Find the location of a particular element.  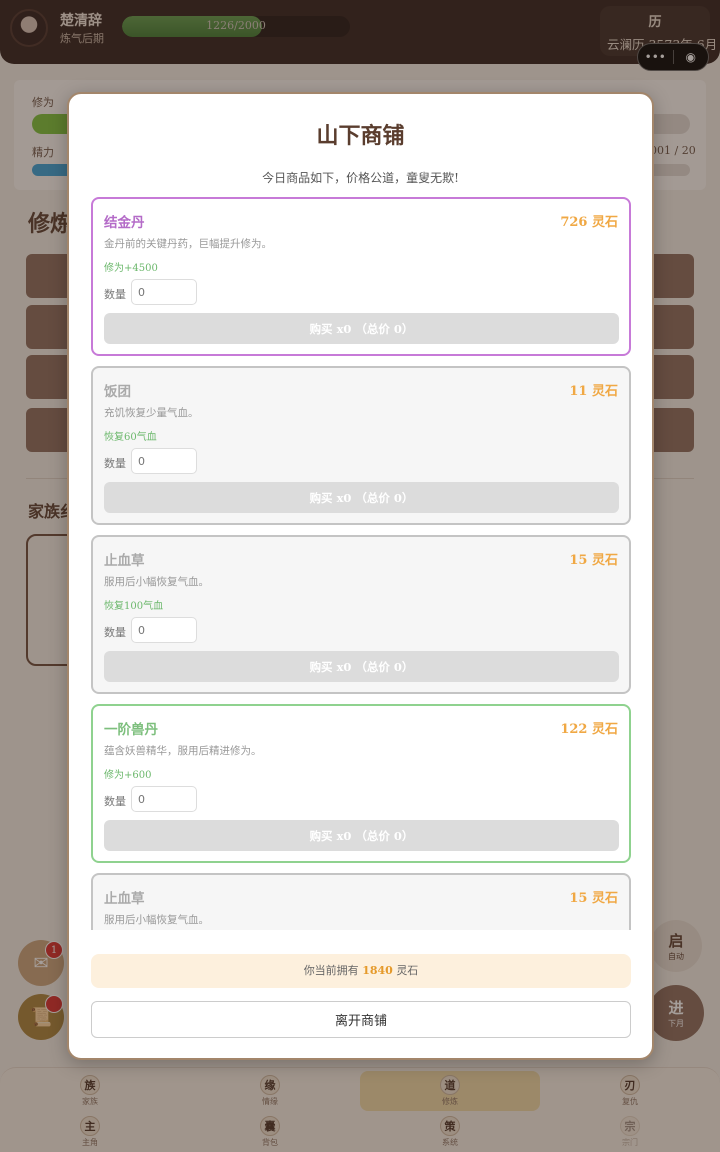

item-description: 蕴含妖兽精华，服用后精进修为。 is located at coordinates (183, 751).